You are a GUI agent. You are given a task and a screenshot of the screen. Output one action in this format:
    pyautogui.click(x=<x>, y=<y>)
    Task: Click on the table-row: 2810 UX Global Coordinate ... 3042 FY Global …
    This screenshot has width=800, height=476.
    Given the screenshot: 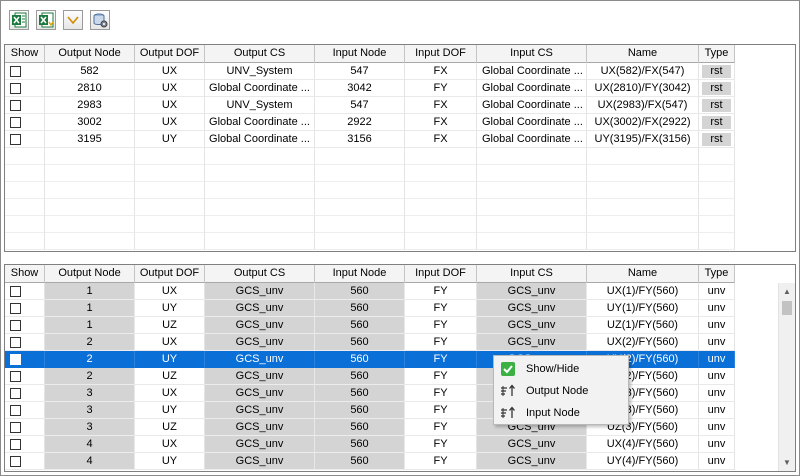 What is the action you would take?
    pyautogui.click(x=370, y=88)
    